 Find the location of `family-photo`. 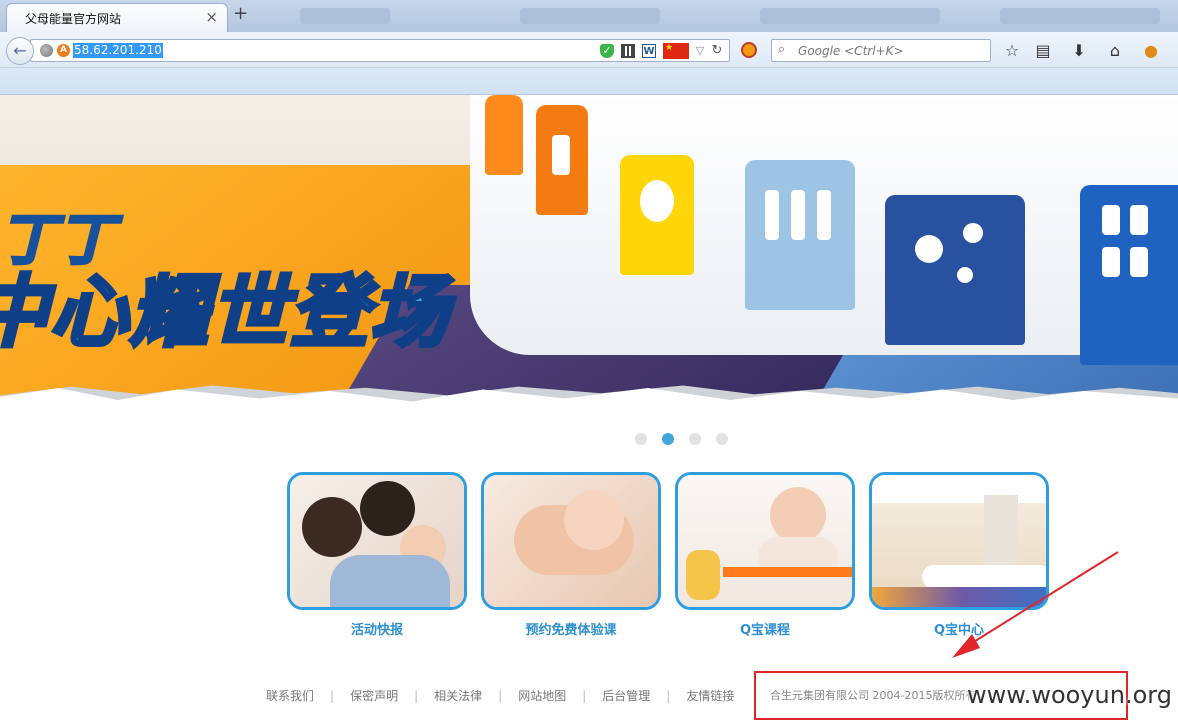

family-photo is located at coordinates (377, 541).